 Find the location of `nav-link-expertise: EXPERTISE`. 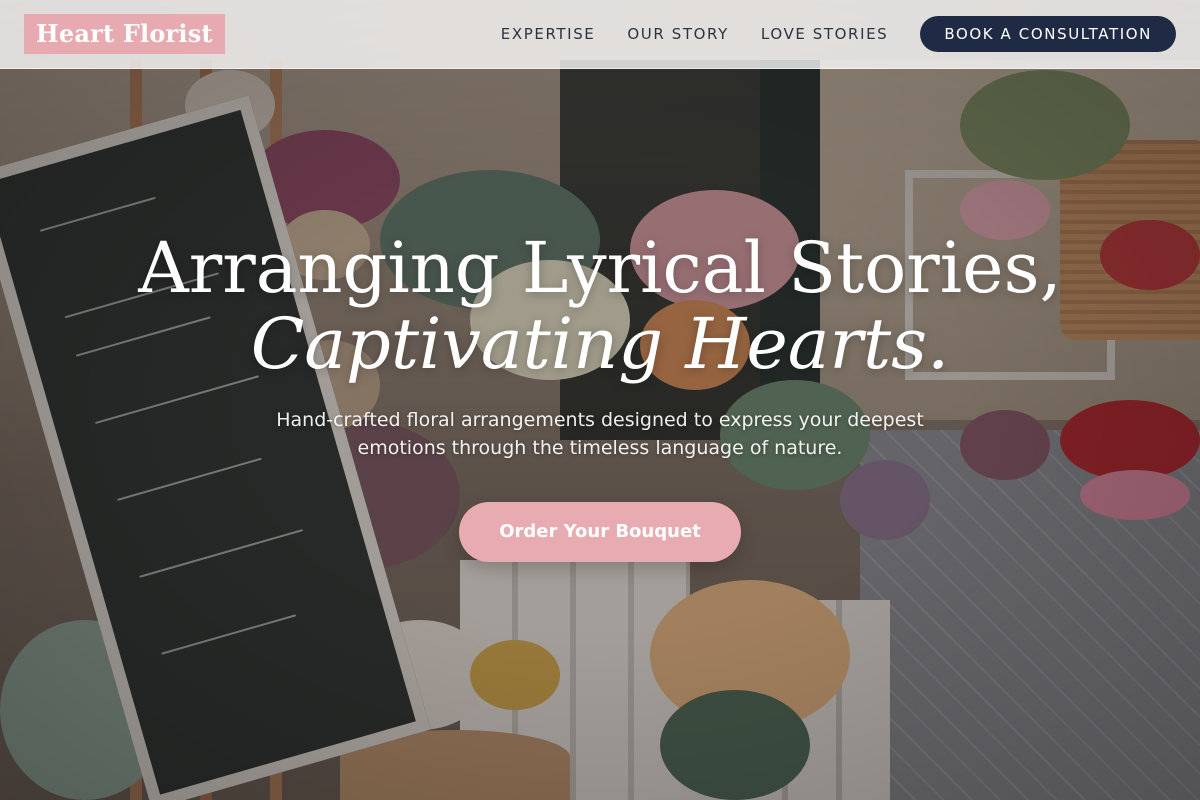

nav-link-expertise: EXPERTISE is located at coordinates (548, 34).